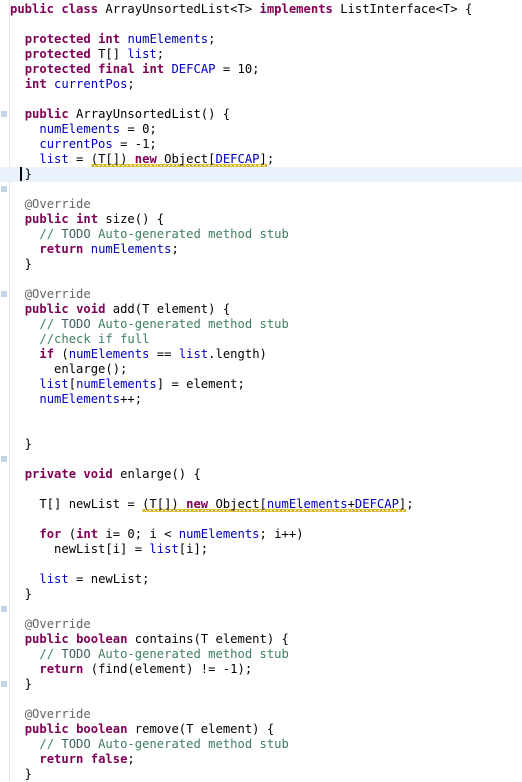 This screenshot has width=522, height=782. I want to click on code-line: currentPos = -1;, so click(83, 144).